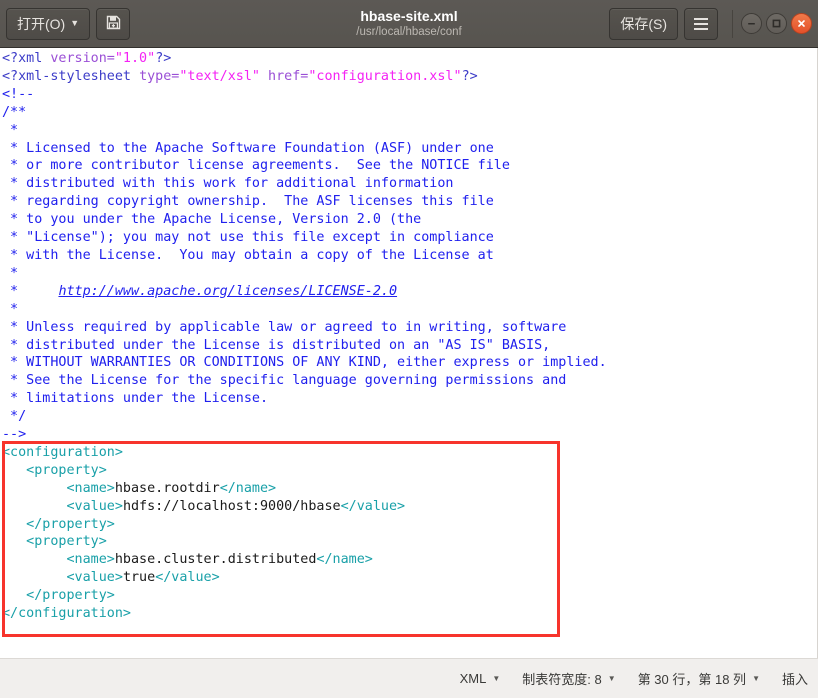 The height and width of the screenshot is (698, 818). I want to click on code-token: "text/xsl", so click(219, 76).